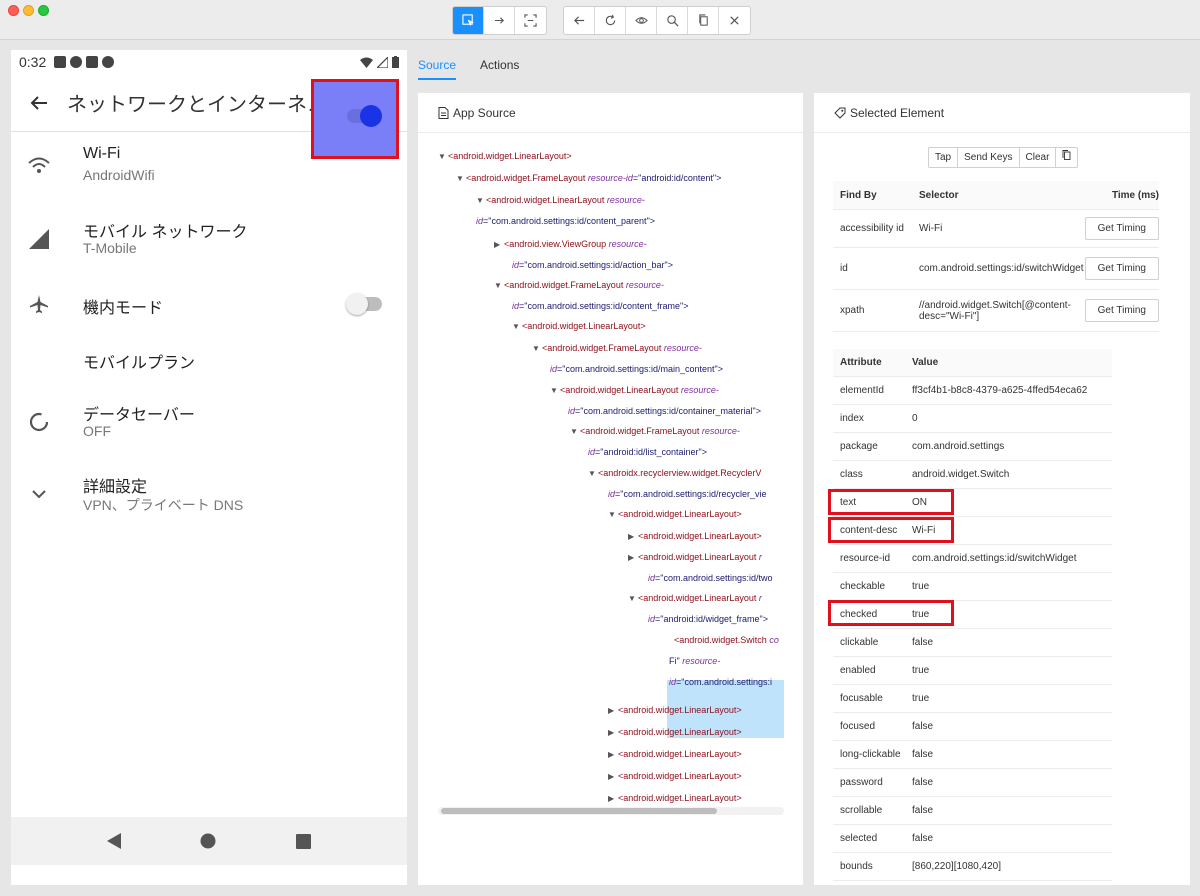 The width and height of the screenshot is (1200, 896). What do you see at coordinates (39, 103) in the screenshot?
I see `back-arrow-icon` at bounding box center [39, 103].